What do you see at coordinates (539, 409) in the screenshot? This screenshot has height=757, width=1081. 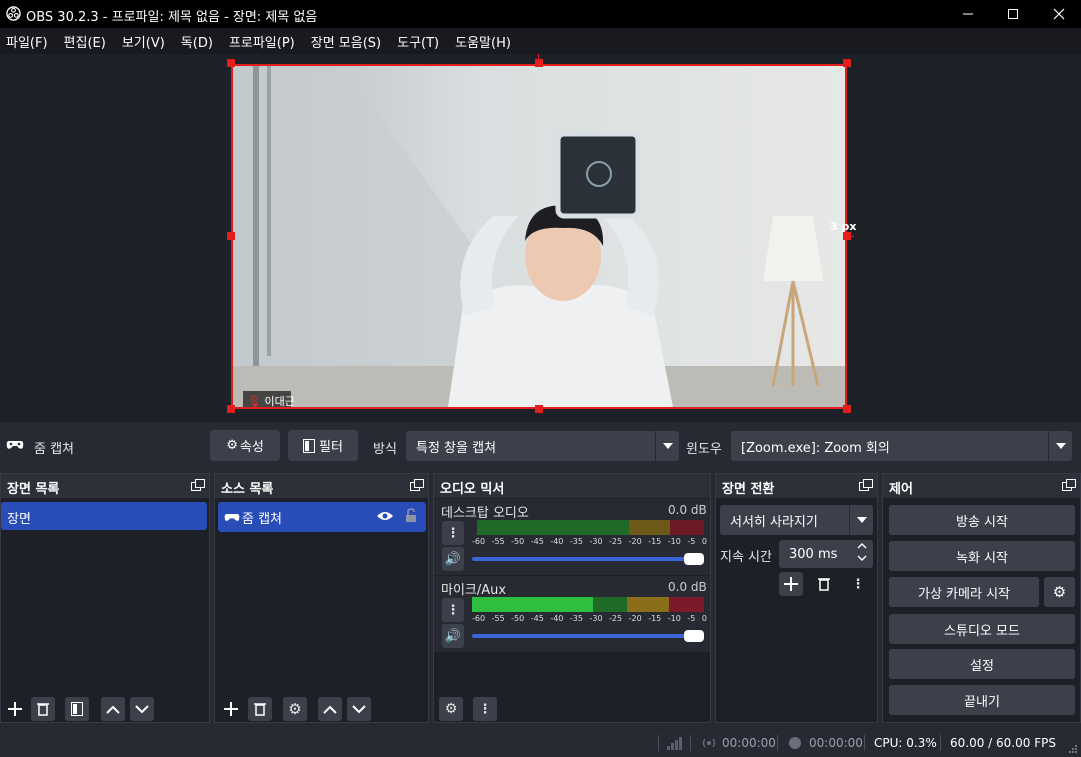 I see `resize-handle-bottom` at bounding box center [539, 409].